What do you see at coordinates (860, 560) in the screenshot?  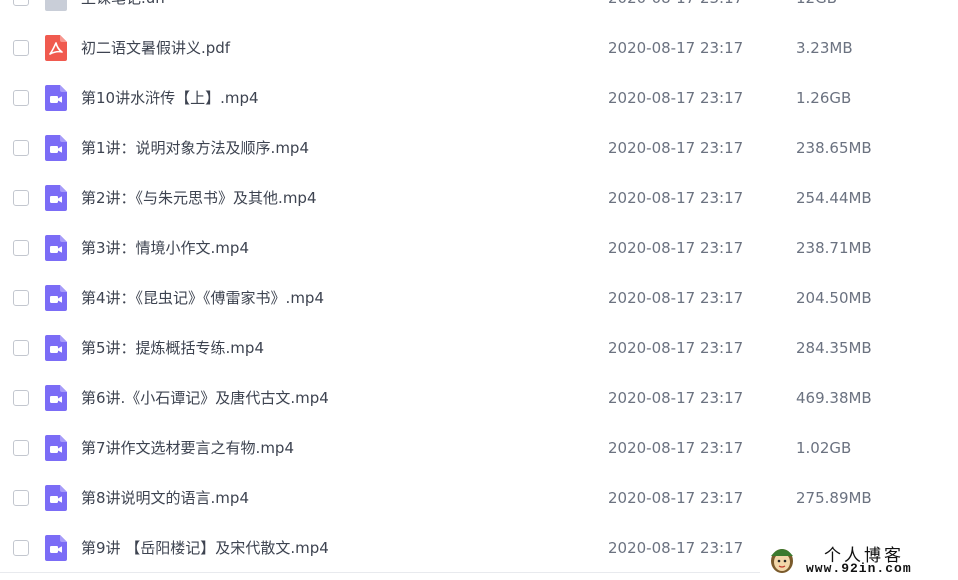 I see `watermark: 个人博客 www.92in.com` at bounding box center [860, 560].